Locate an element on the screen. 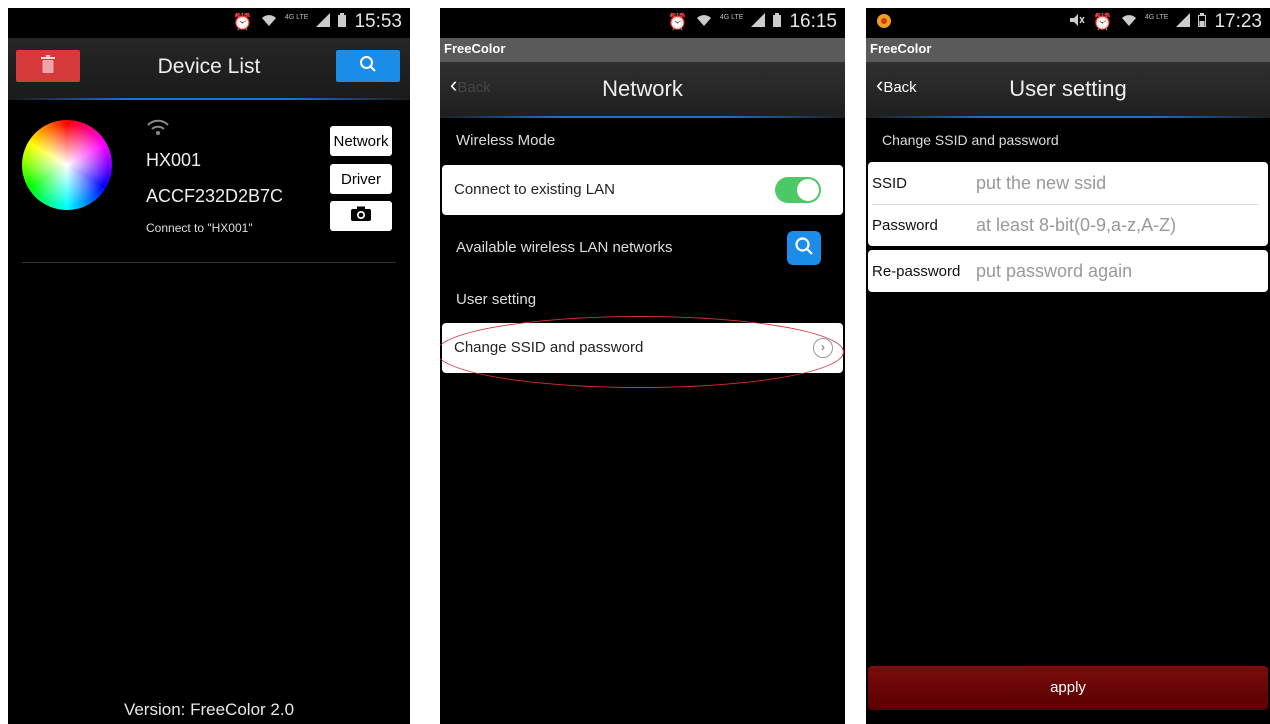  status-bar: ⏰ 4G LTE 17:23 is located at coordinates (1068, 23).